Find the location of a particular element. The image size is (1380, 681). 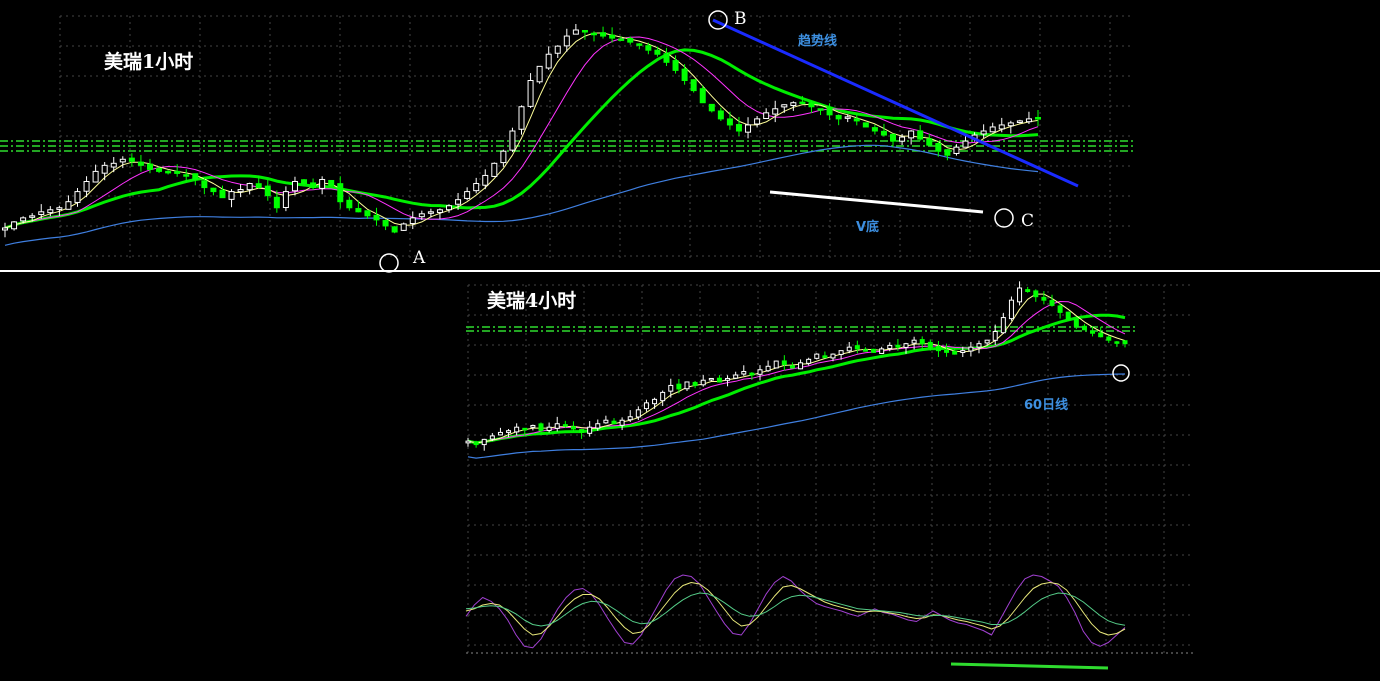

four-hour-title: 美瑞4小时 is located at coordinates (531, 300).